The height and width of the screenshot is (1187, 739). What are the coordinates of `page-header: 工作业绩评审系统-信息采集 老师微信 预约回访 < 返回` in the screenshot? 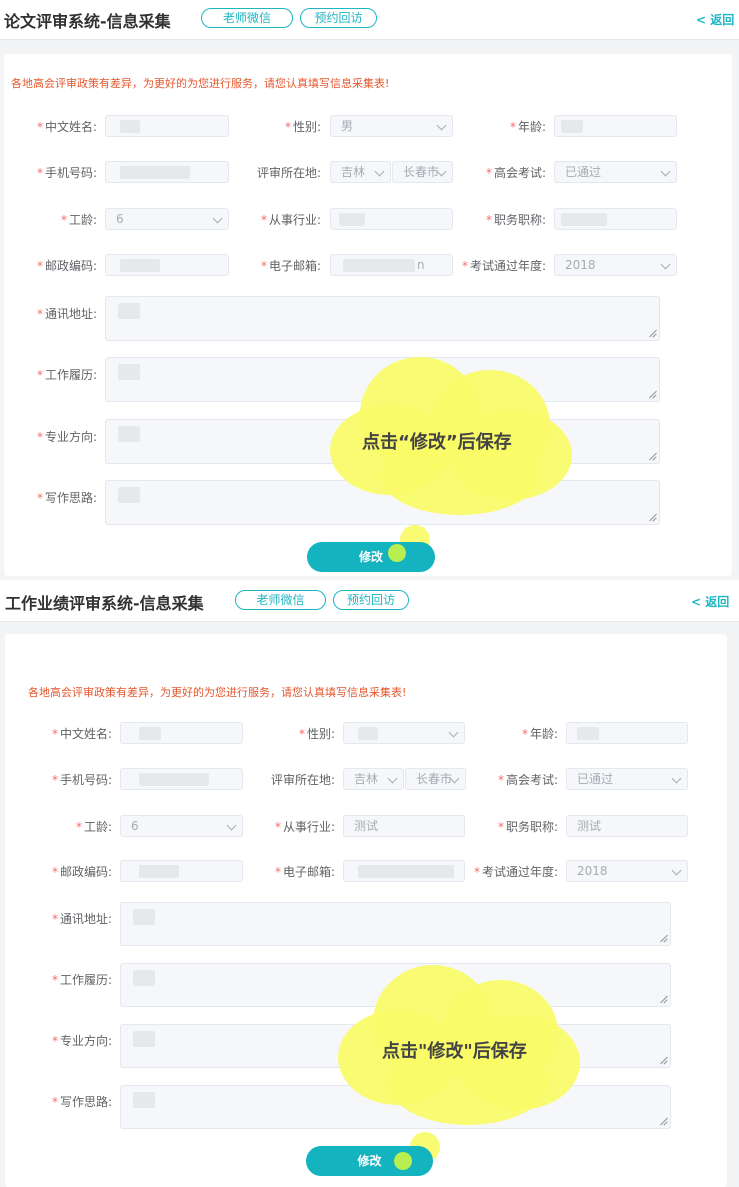 It's located at (369, 601).